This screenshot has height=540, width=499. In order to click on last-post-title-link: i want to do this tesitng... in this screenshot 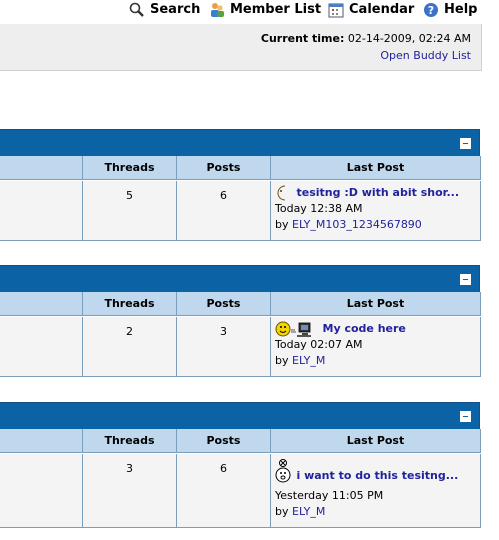, I will do `click(378, 475)`.